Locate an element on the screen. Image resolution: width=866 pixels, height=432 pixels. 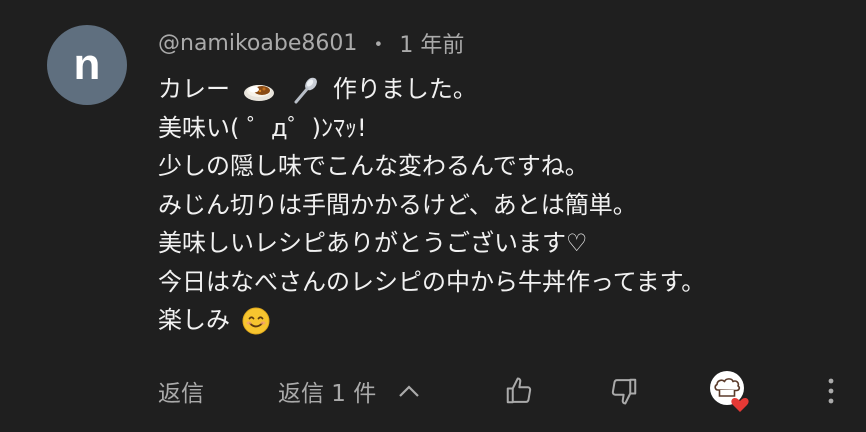
replies-count-label: 返信 1 件 is located at coordinates (327, 394).